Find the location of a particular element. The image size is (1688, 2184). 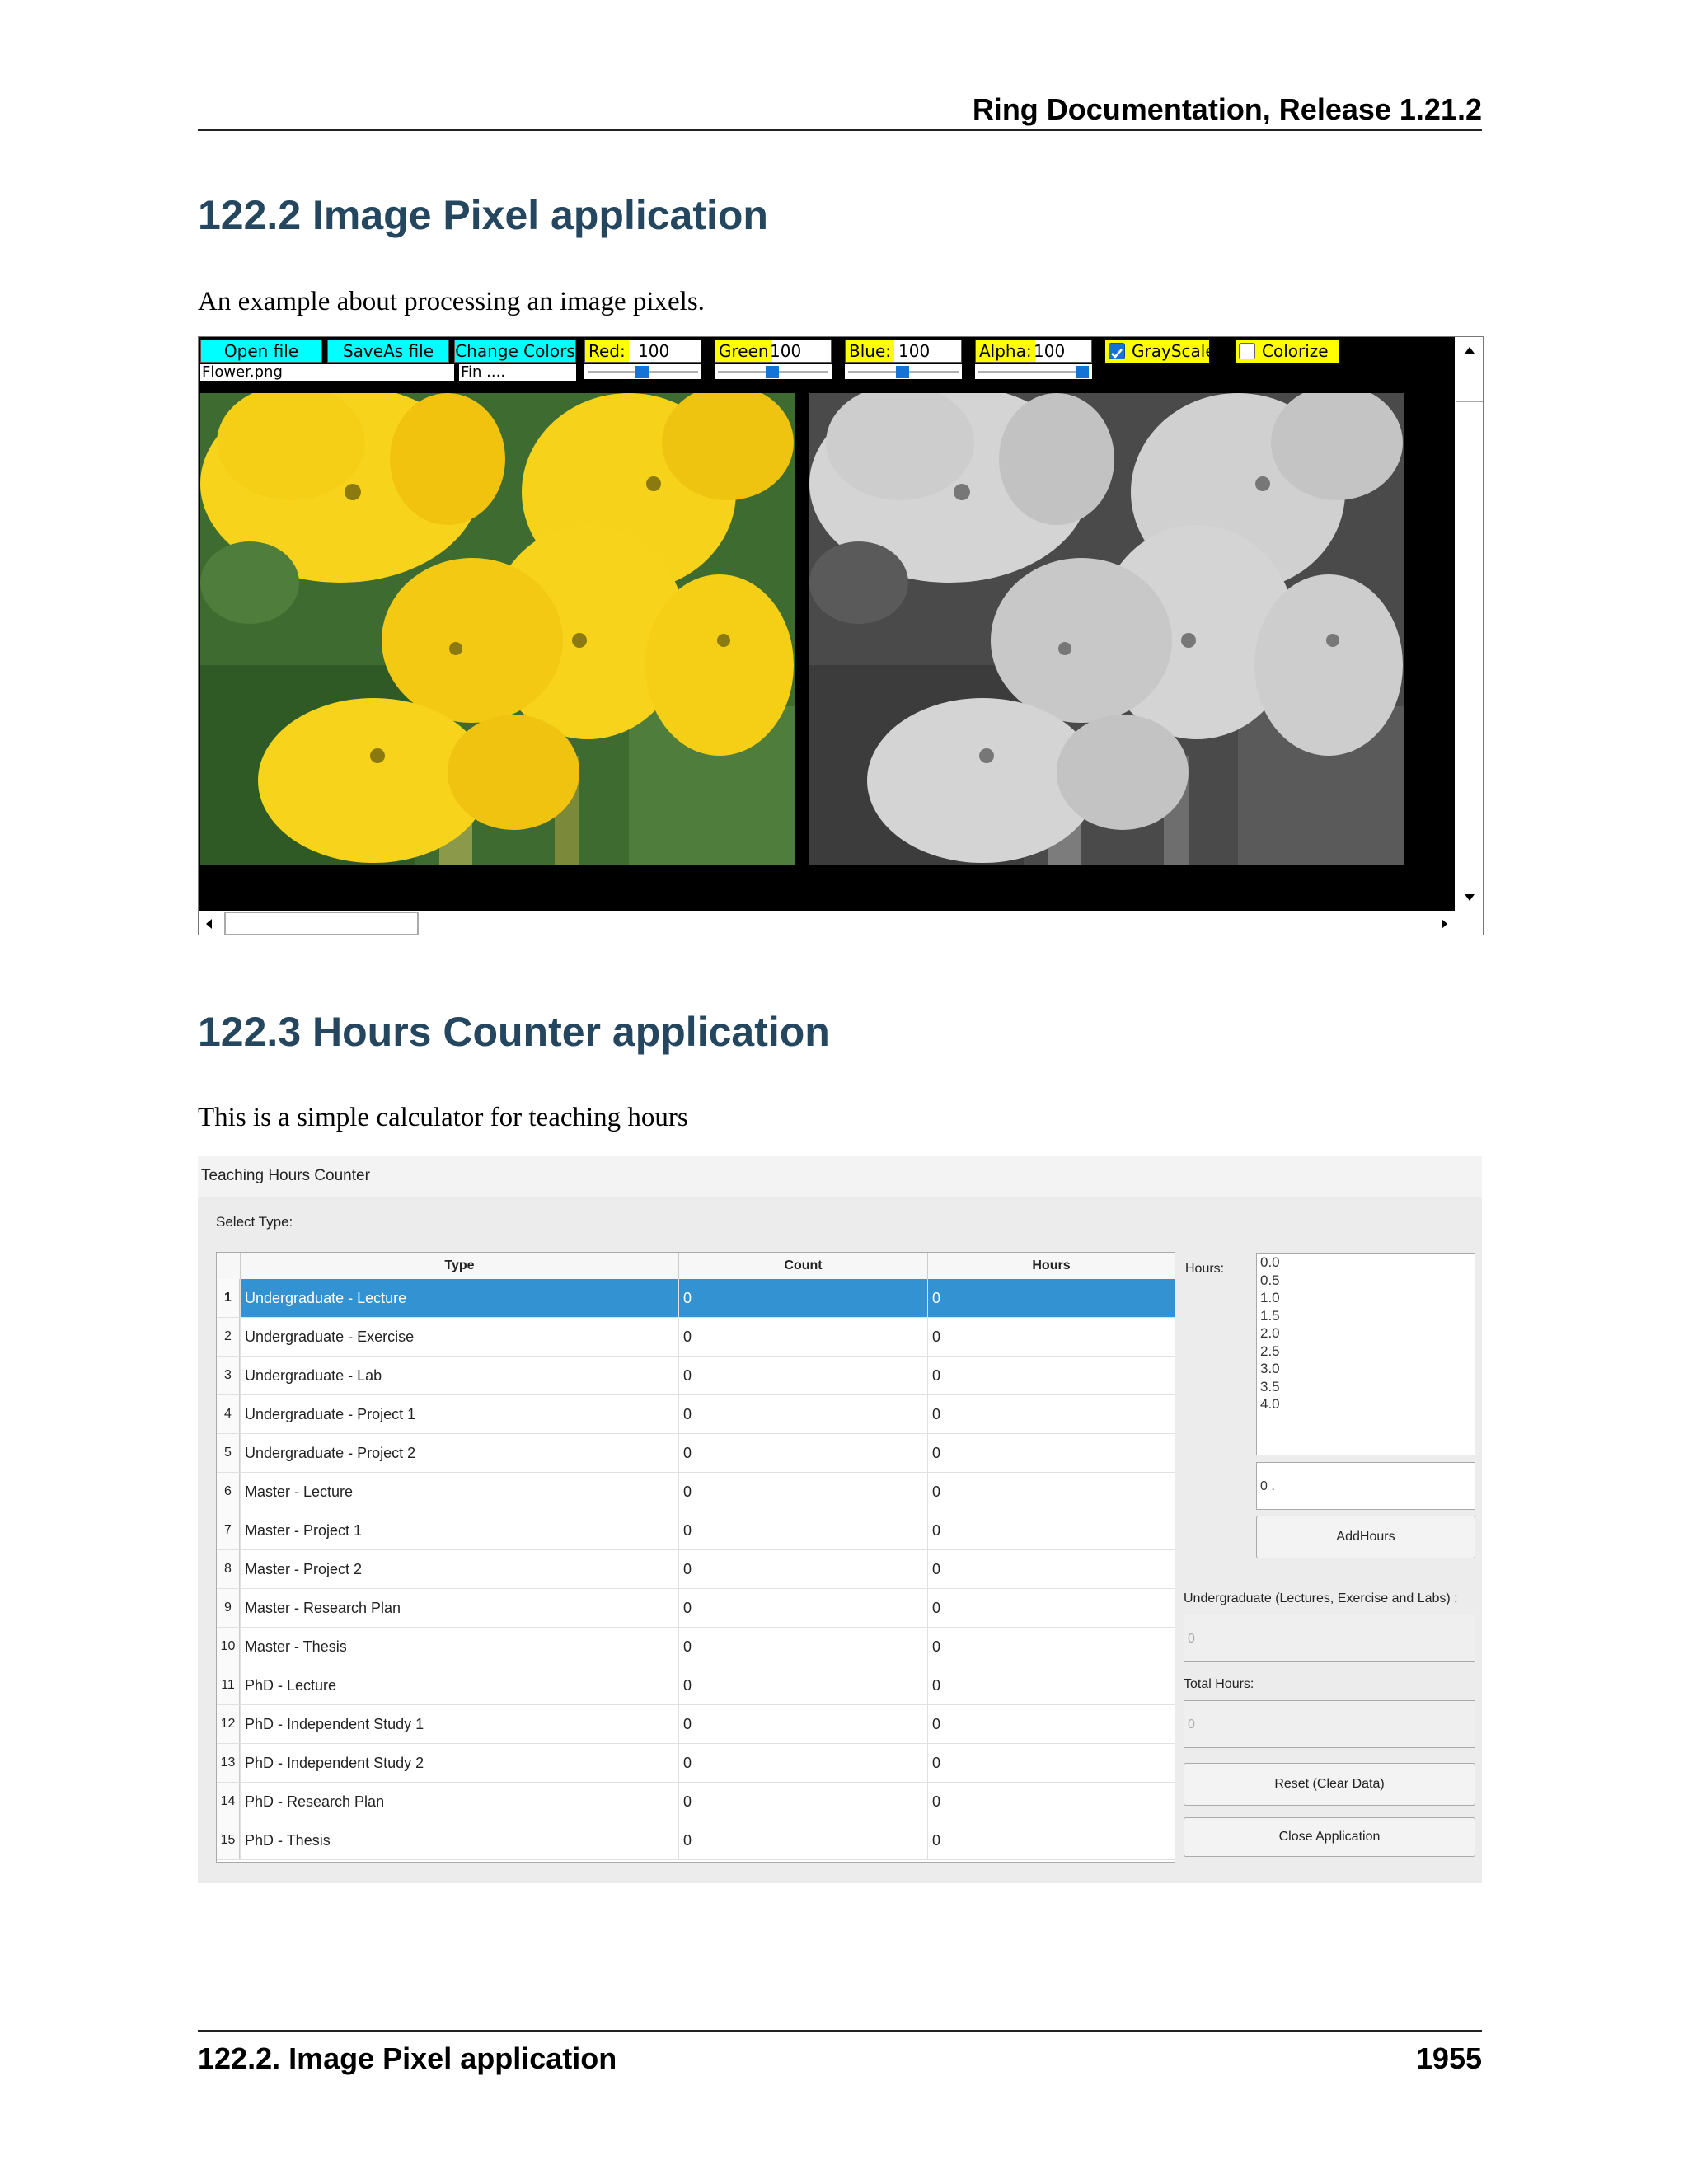

type-cell: PhD - Lecture is located at coordinates (459, 1685).